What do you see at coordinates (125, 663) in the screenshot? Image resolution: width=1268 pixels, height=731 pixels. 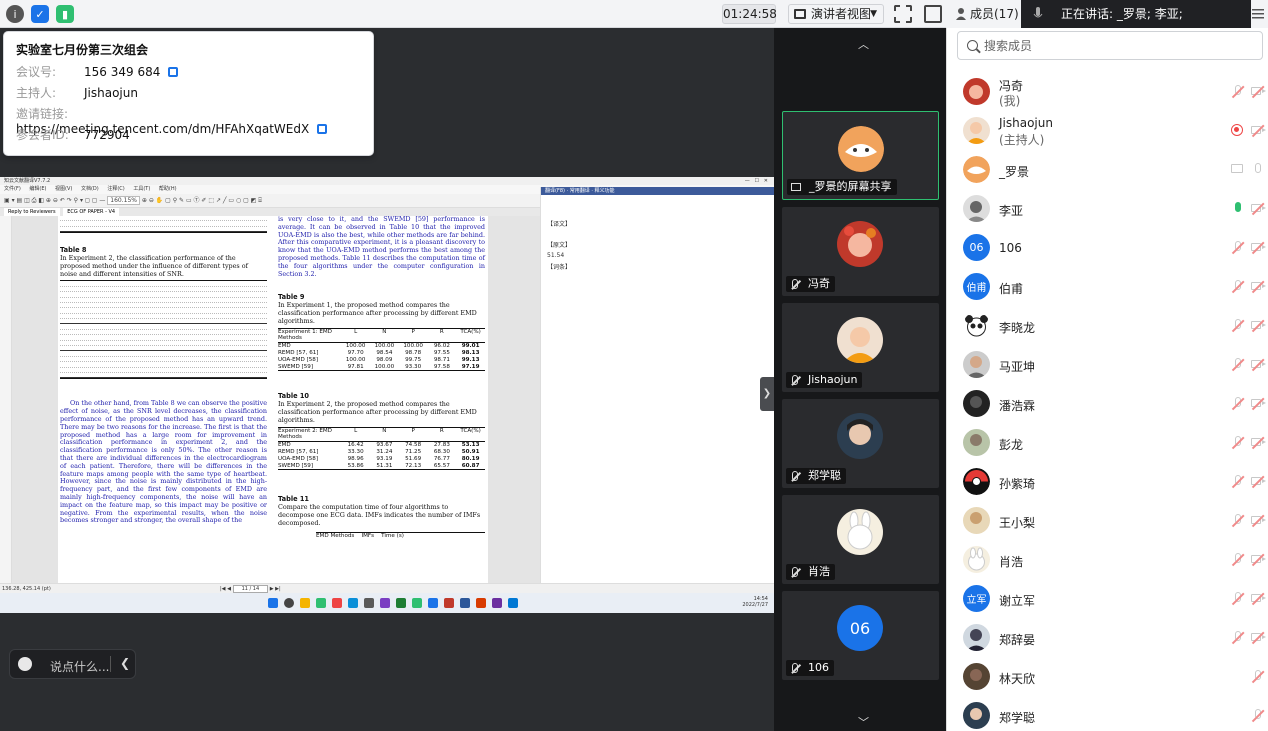 I see `chevron-left-icon: ❮` at bounding box center [125, 663].